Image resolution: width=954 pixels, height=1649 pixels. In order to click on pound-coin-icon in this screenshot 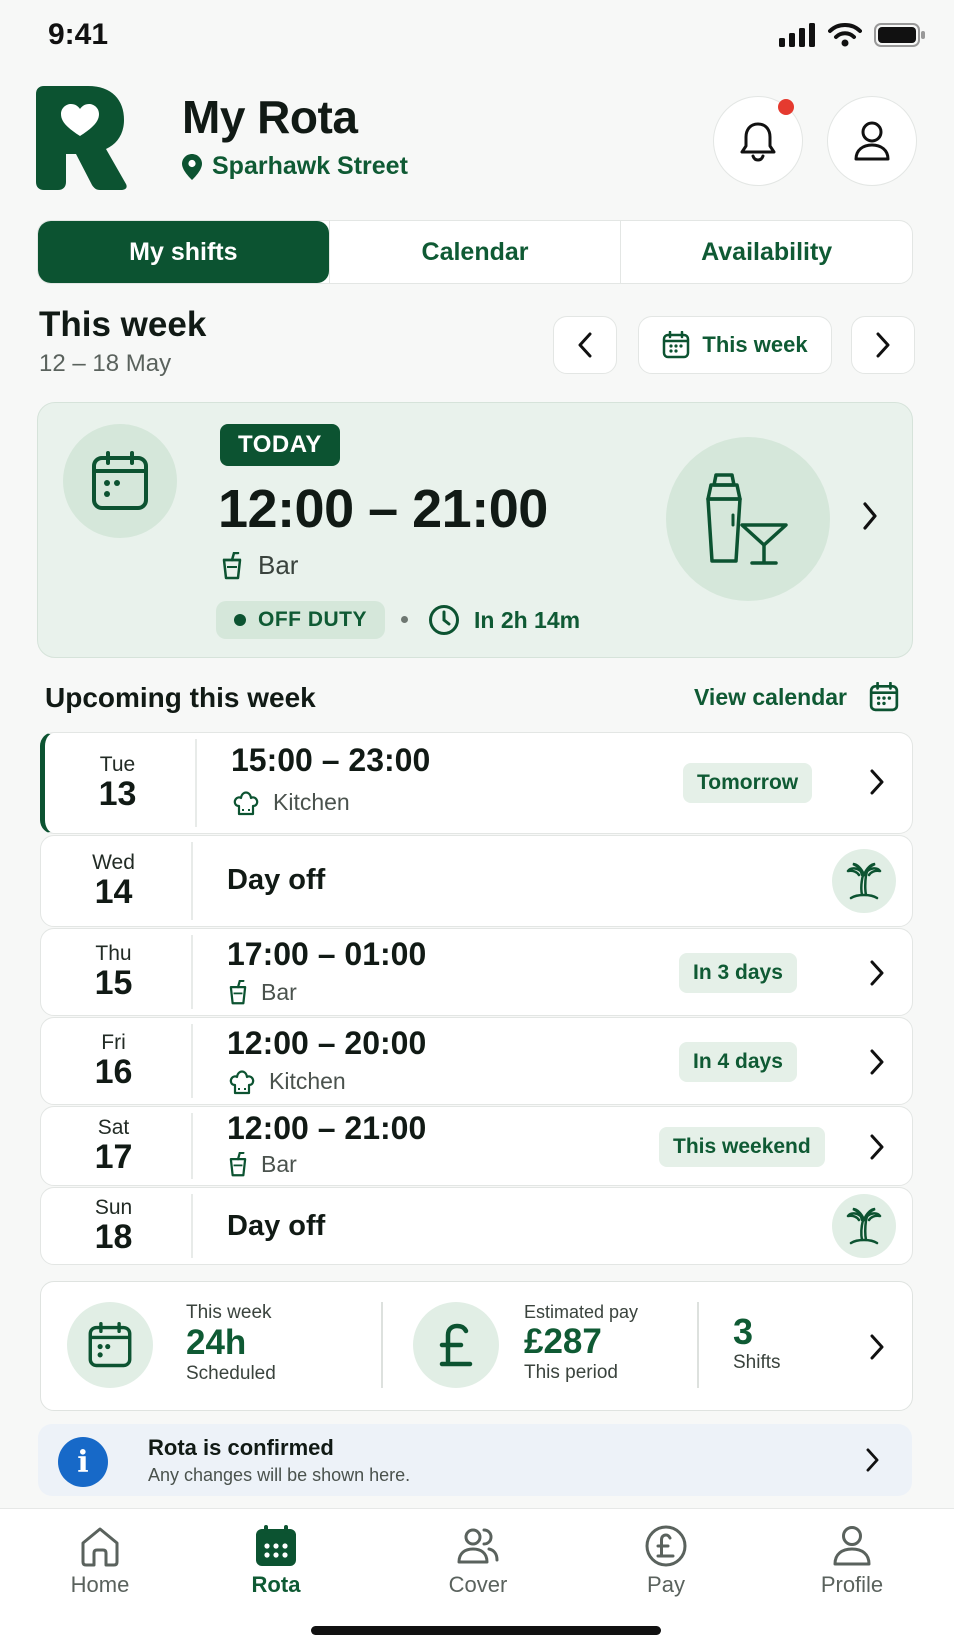, I will do `click(666, 1546)`.